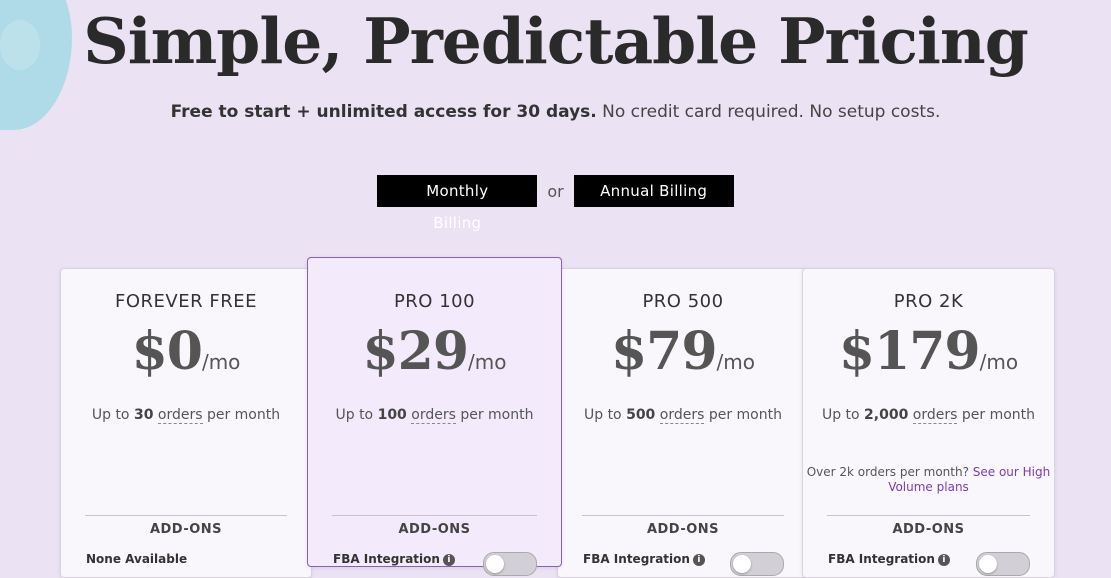 Image resolution: width=1111 pixels, height=578 pixels. Describe the element at coordinates (415, 351) in the screenshot. I see `price-amount: $29` at that location.